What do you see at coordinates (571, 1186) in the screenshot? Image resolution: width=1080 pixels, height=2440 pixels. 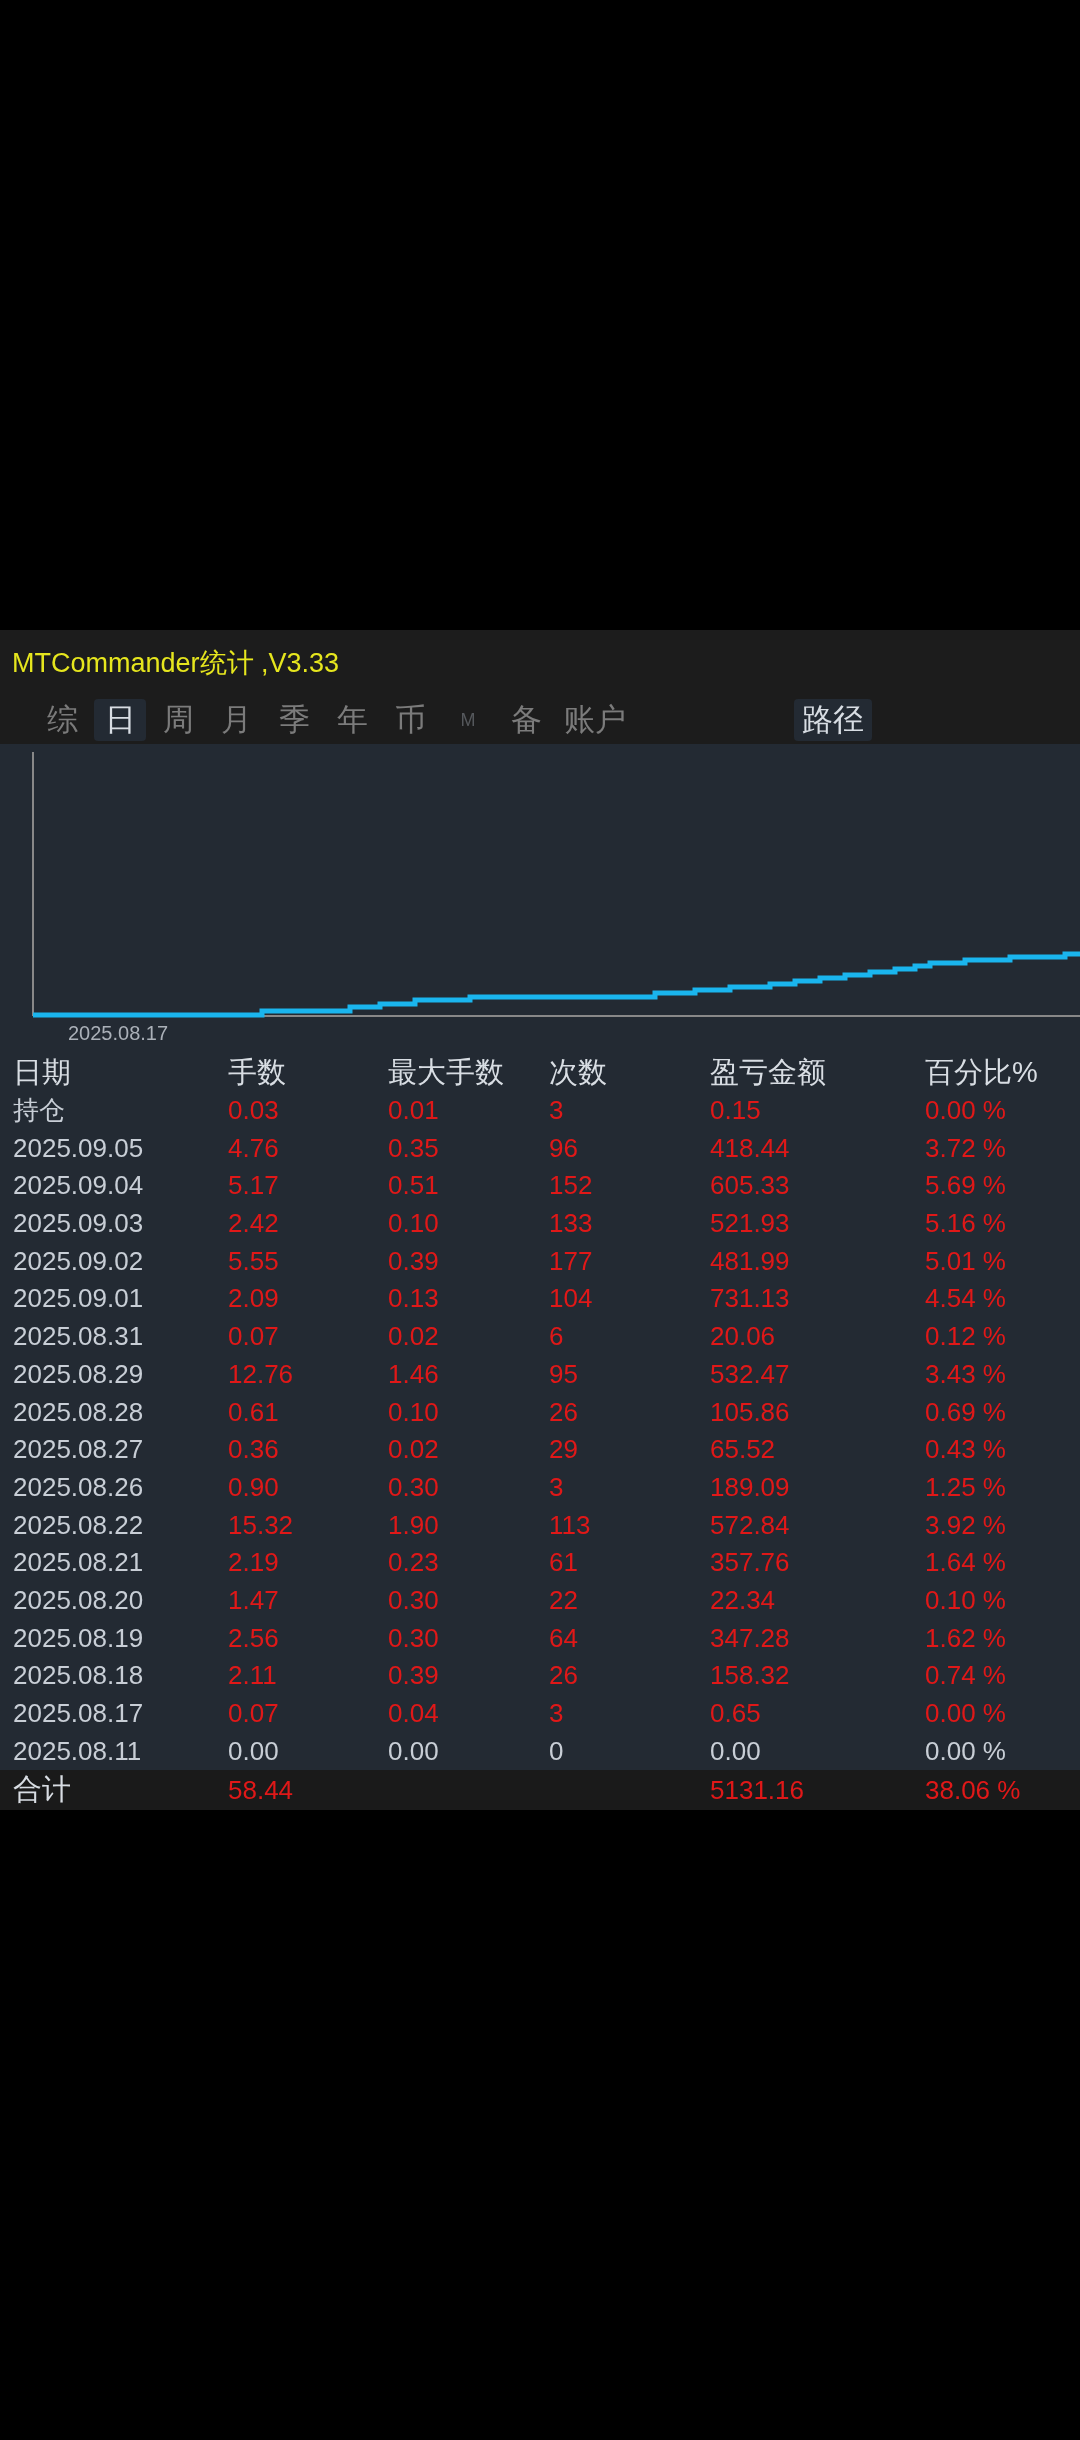 I see `table-cell-text: 152` at bounding box center [571, 1186].